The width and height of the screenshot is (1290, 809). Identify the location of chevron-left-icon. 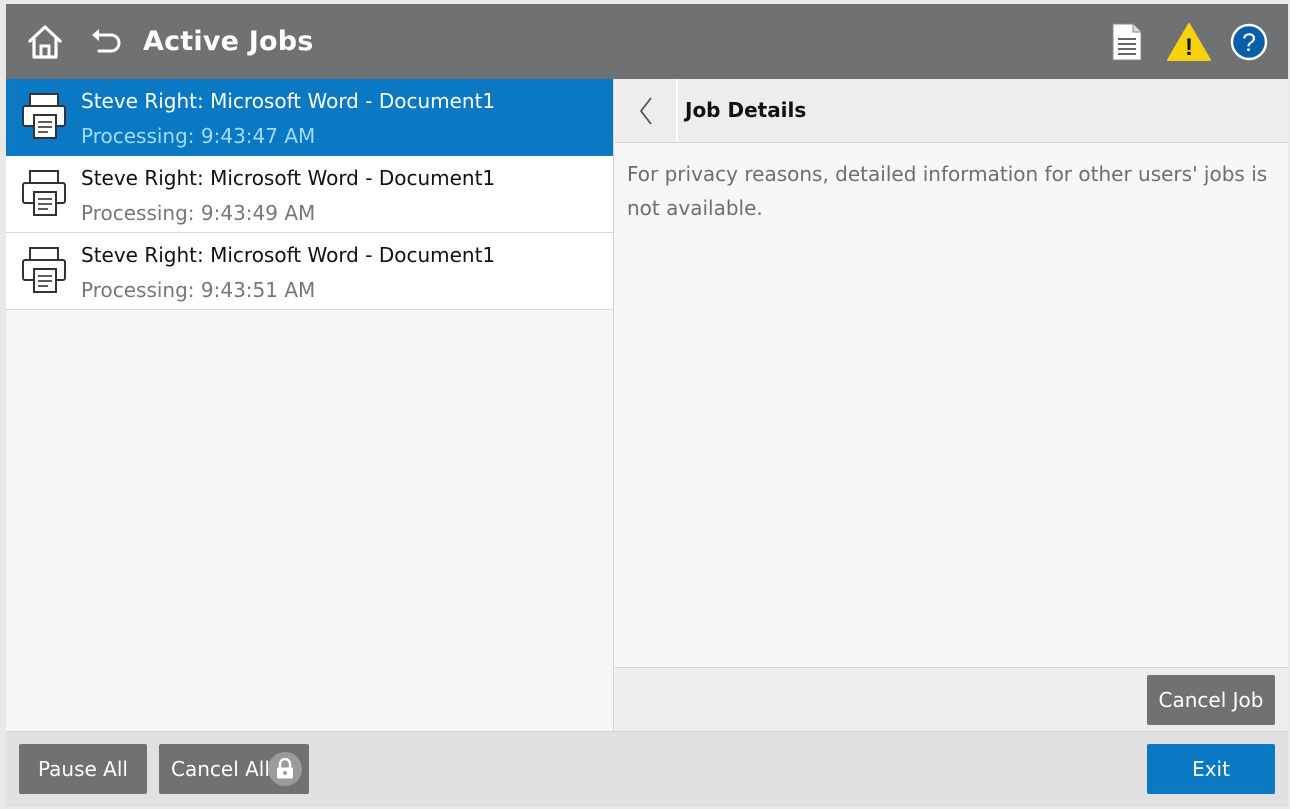
(645, 110).